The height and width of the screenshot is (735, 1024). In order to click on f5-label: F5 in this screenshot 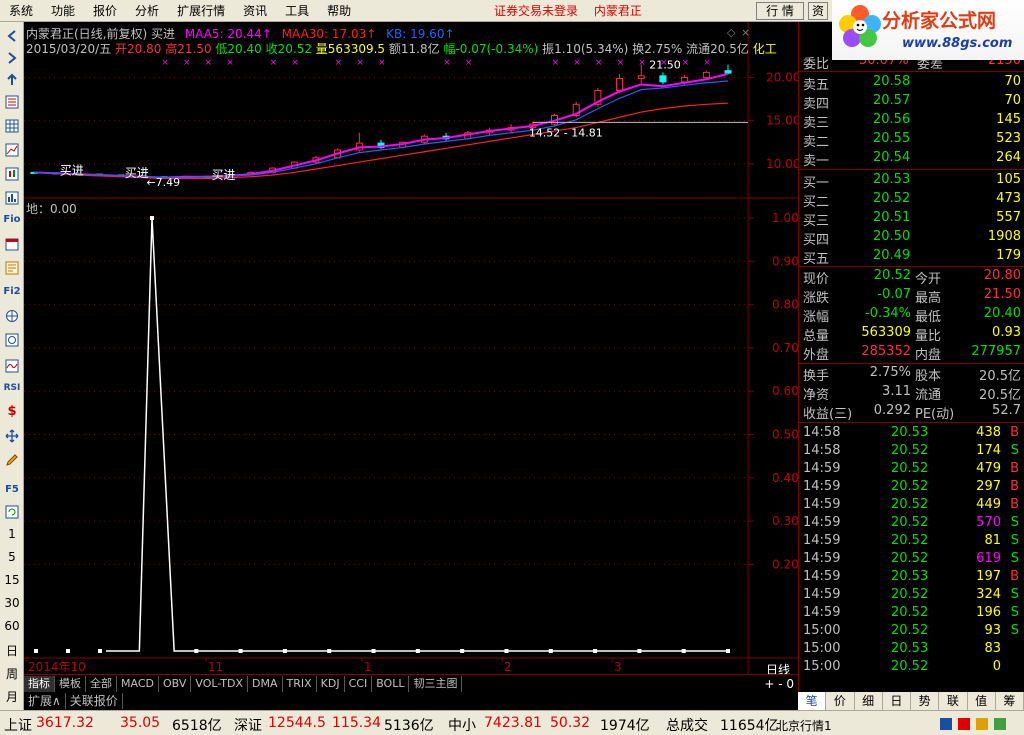, I will do `click(12, 489)`.